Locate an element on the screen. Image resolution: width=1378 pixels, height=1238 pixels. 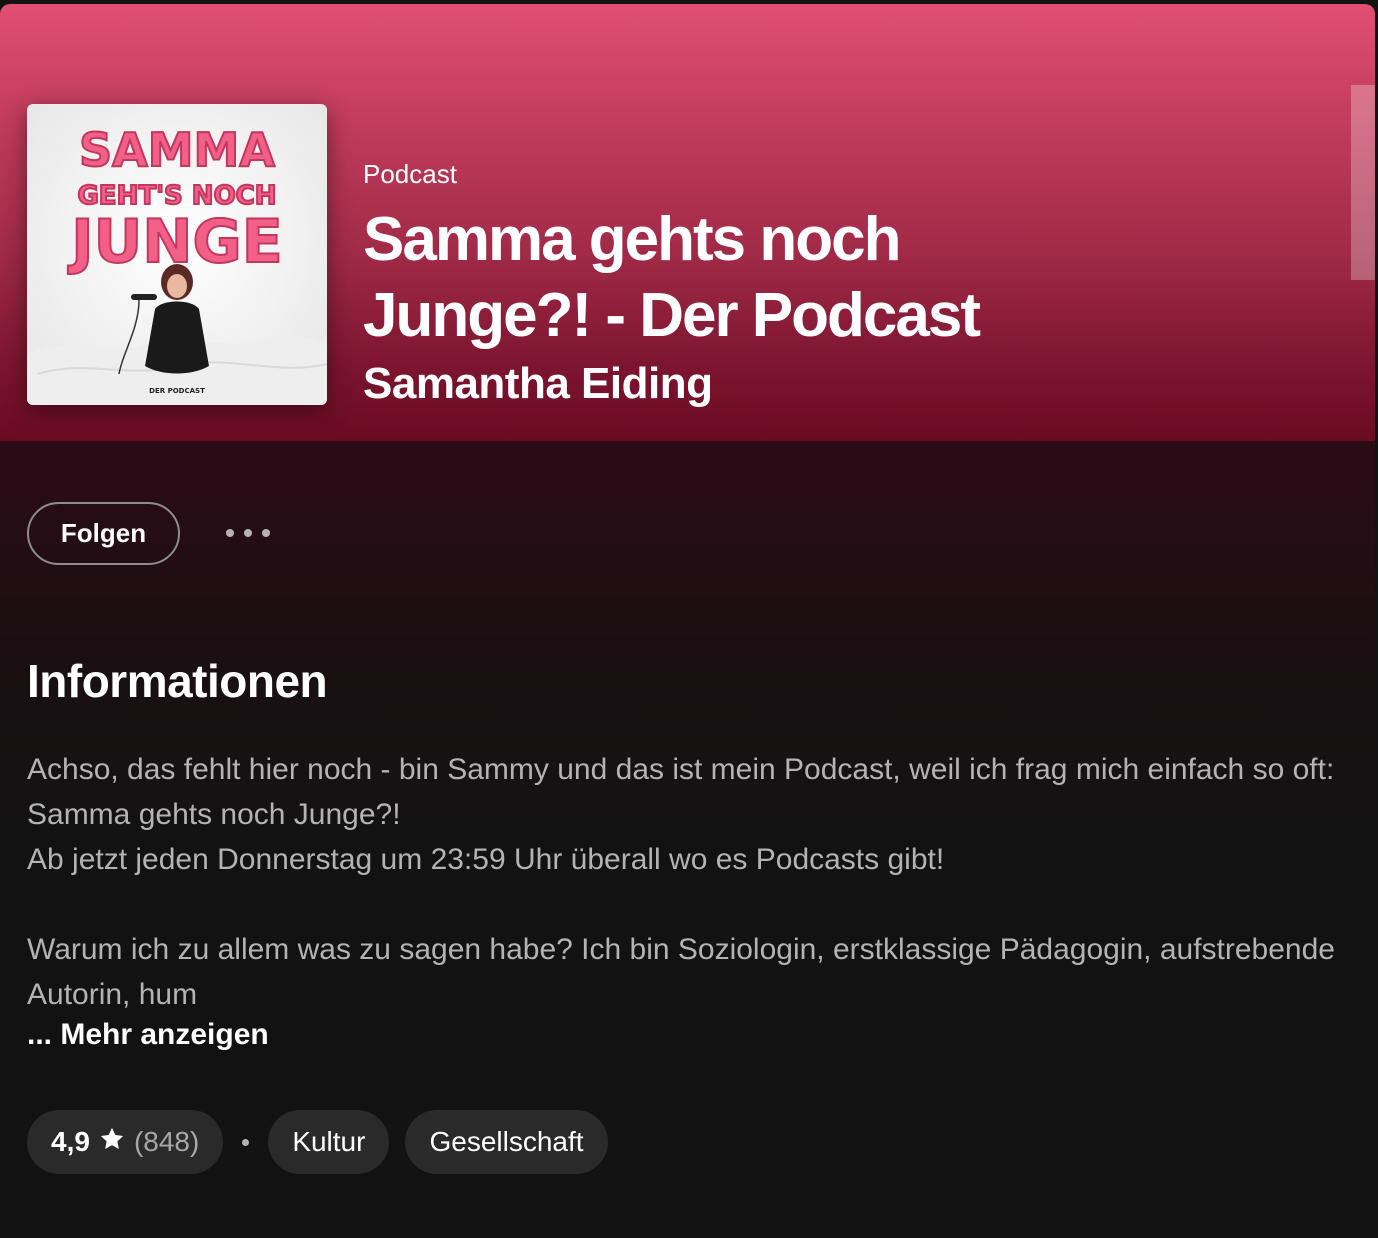
rating-value: 4,9 is located at coordinates (70, 1141).